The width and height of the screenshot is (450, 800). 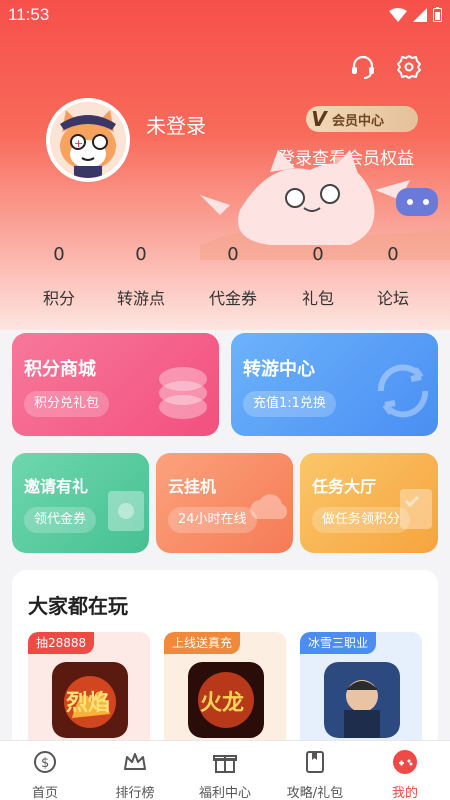 I want to click on gift-icon, so click(x=225, y=764).